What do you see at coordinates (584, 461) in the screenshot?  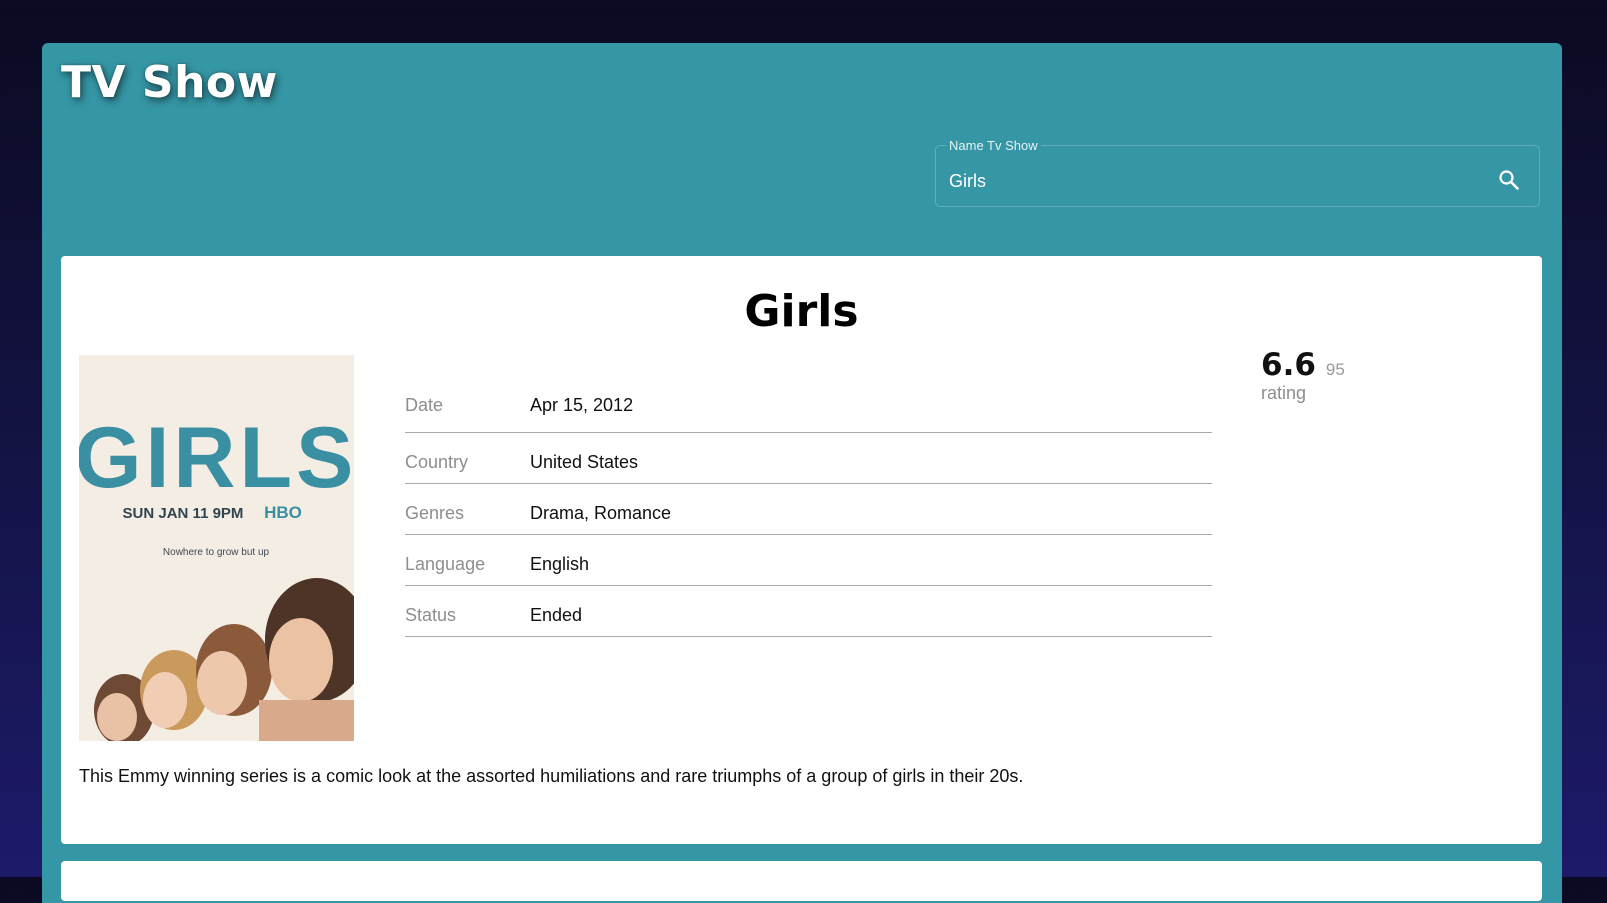 I see `detail-value: United States` at bounding box center [584, 461].